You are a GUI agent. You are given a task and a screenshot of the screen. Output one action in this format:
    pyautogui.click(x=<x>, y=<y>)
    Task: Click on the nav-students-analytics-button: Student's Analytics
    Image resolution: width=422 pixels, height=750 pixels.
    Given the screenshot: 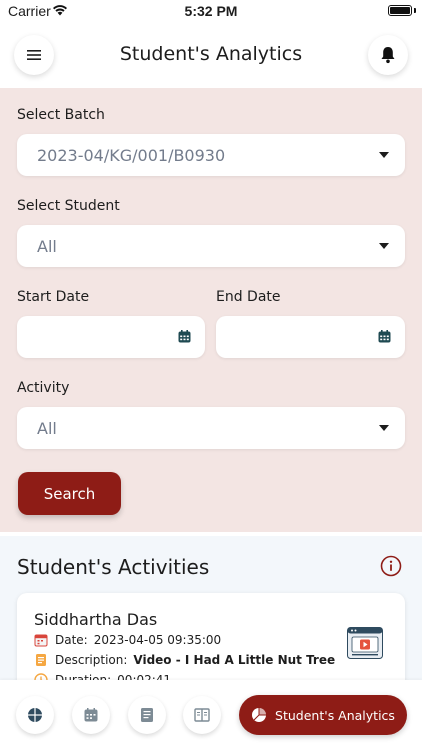 What is the action you would take?
    pyautogui.click(x=323, y=715)
    